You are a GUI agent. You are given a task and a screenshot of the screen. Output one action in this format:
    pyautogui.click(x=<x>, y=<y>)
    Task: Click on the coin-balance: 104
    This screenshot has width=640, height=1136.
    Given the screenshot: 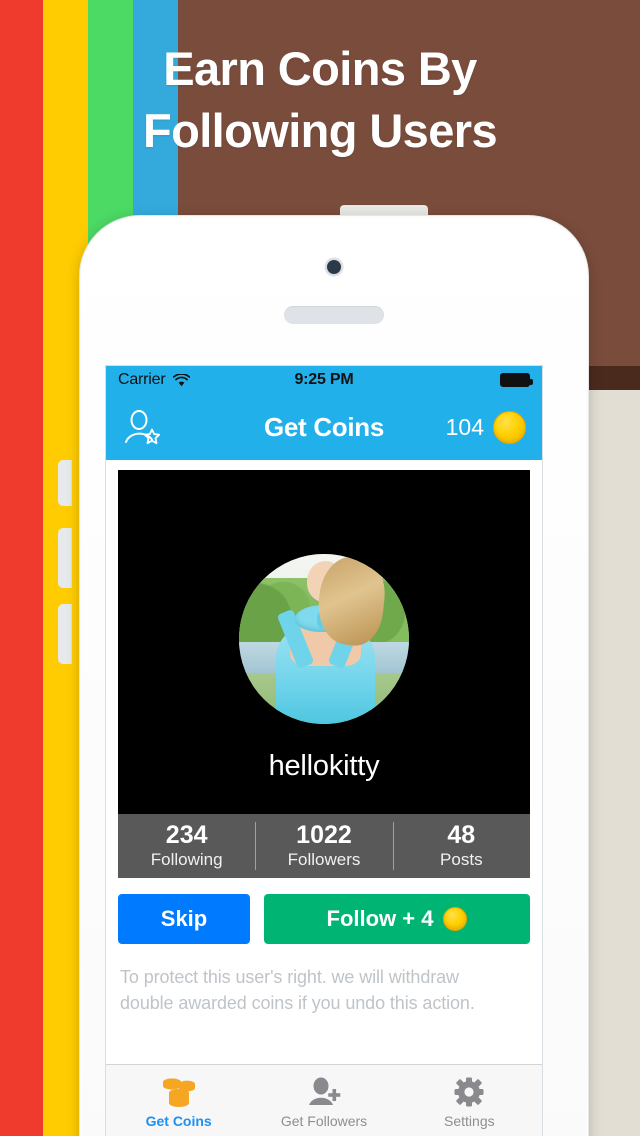 What is the action you would take?
    pyautogui.click(x=485, y=427)
    